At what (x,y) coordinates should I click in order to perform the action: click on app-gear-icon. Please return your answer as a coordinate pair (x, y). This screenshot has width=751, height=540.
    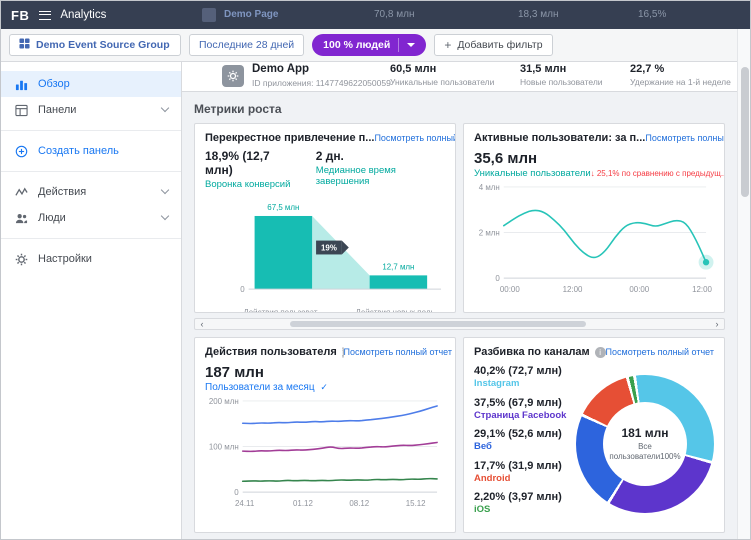
    Looking at the image, I should click on (233, 76).